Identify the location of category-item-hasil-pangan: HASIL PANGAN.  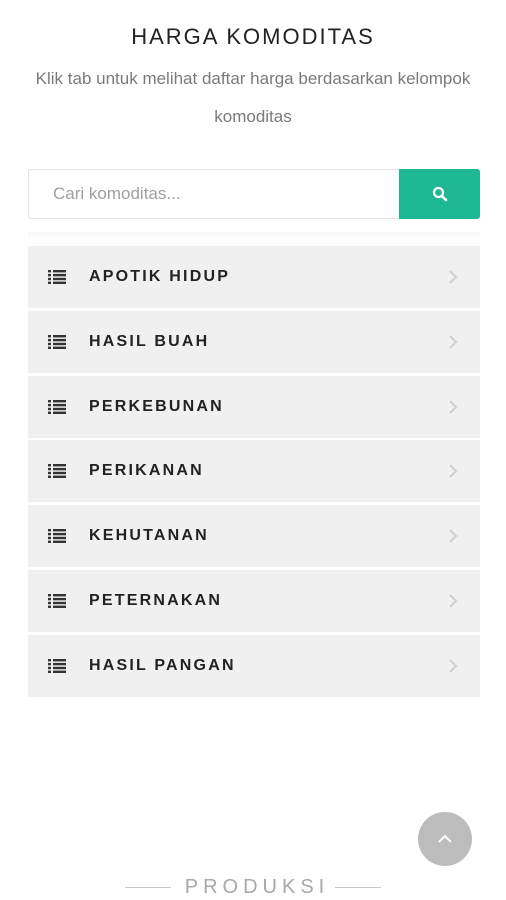
(254, 665).